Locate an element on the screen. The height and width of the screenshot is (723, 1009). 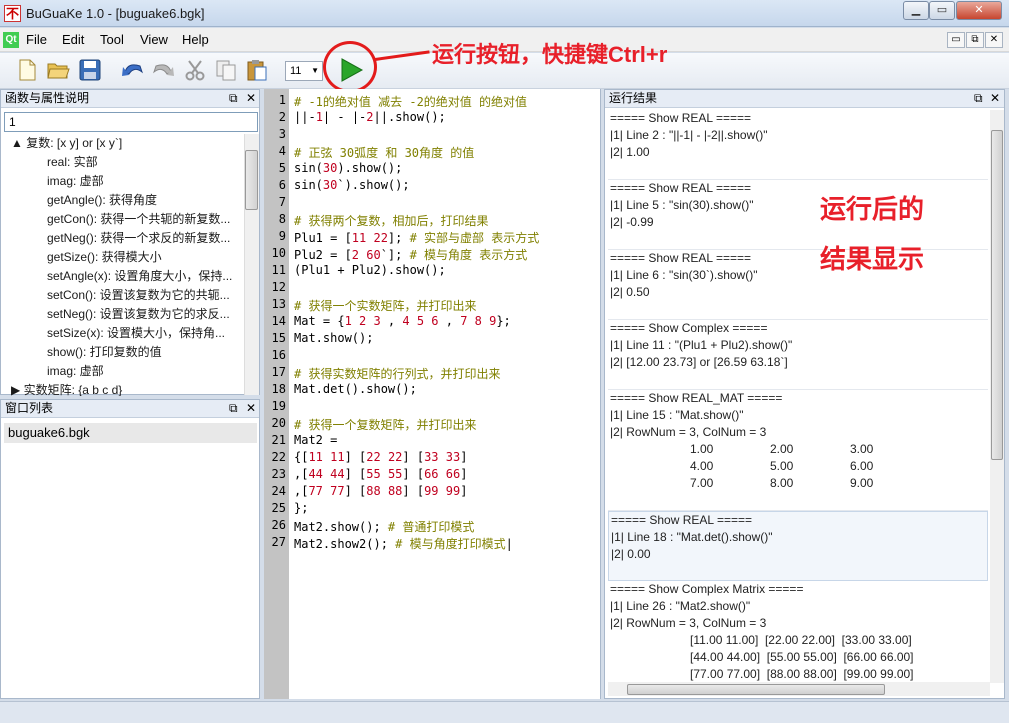
save-icon is located at coordinates (90, 71).